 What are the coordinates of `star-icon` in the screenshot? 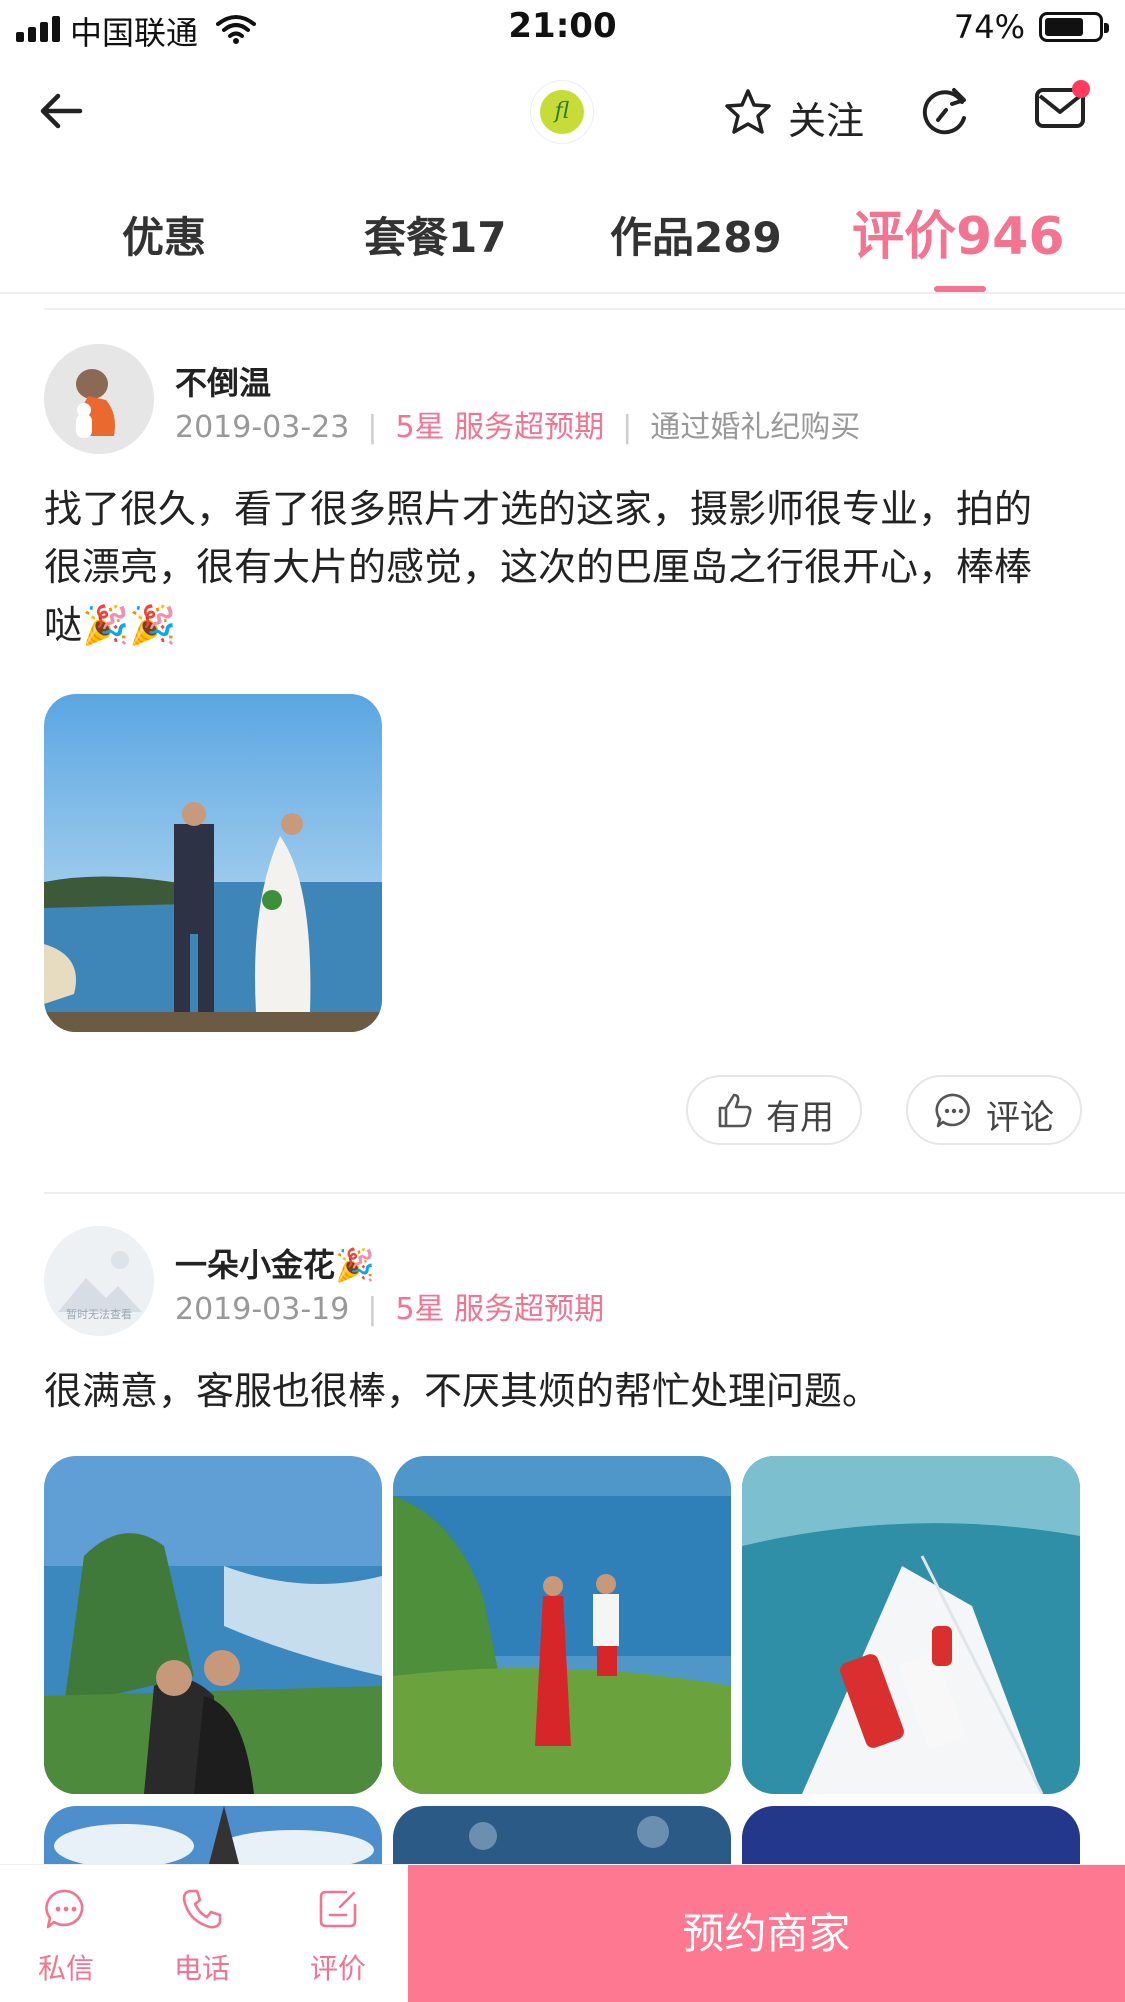 It's located at (748, 111).